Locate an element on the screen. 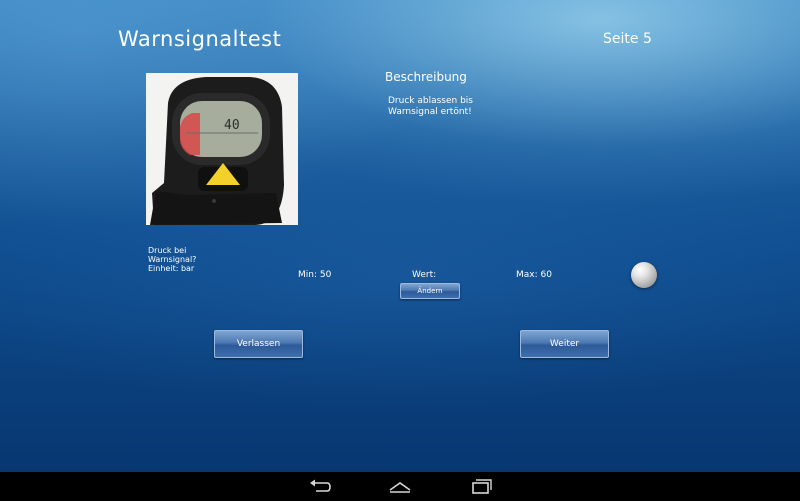  change-button: Ändern is located at coordinates (430, 291).